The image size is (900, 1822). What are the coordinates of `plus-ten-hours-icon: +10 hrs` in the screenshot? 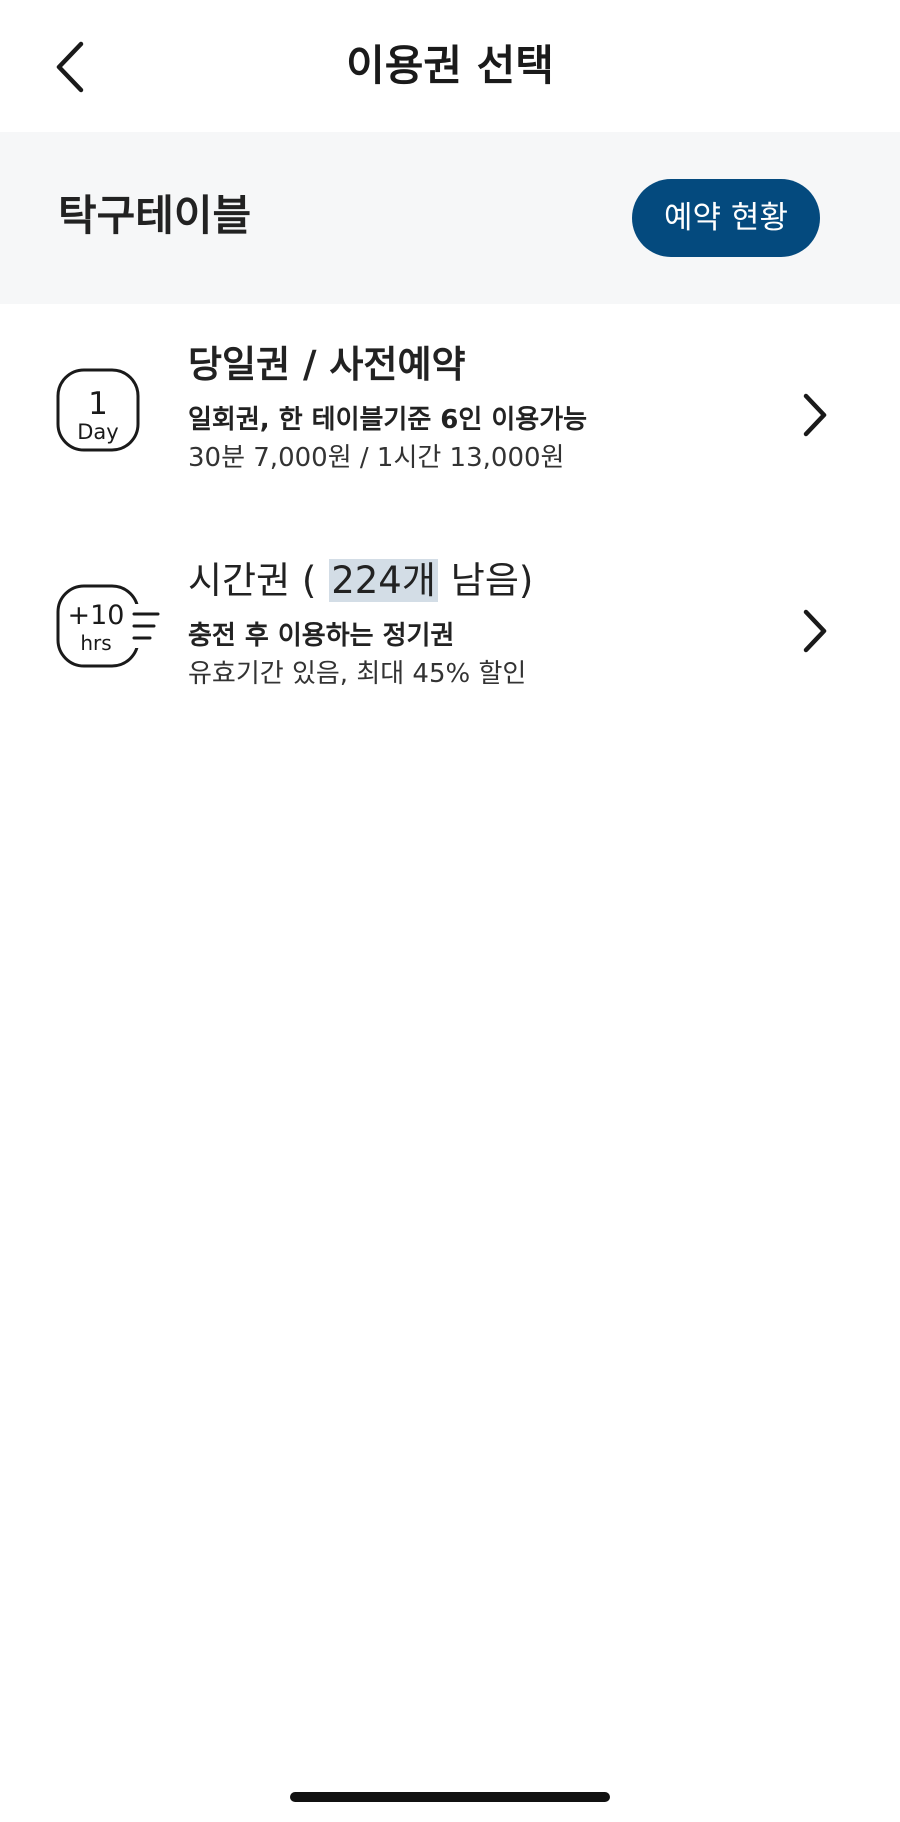 It's located at (108, 626).